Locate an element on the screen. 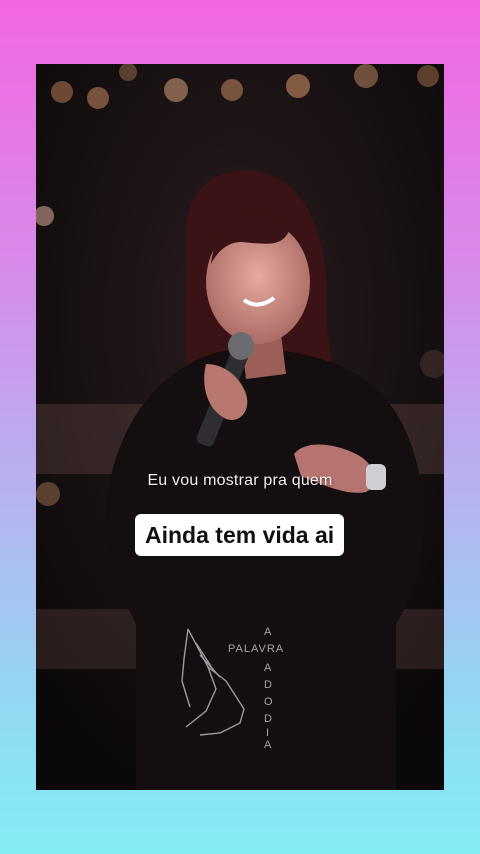 Image resolution: width=480 pixels, height=854 pixels. watermark-letter-d1: D is located at coordinates (268, 685).